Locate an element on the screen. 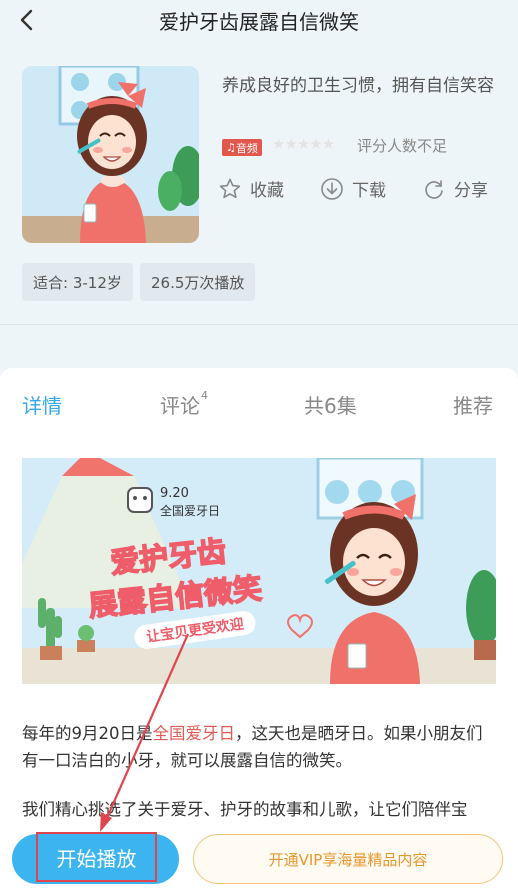 The width and height of the screenshot is (518, 893). tab-detail: 详情 is located at coordinates (42, 404).